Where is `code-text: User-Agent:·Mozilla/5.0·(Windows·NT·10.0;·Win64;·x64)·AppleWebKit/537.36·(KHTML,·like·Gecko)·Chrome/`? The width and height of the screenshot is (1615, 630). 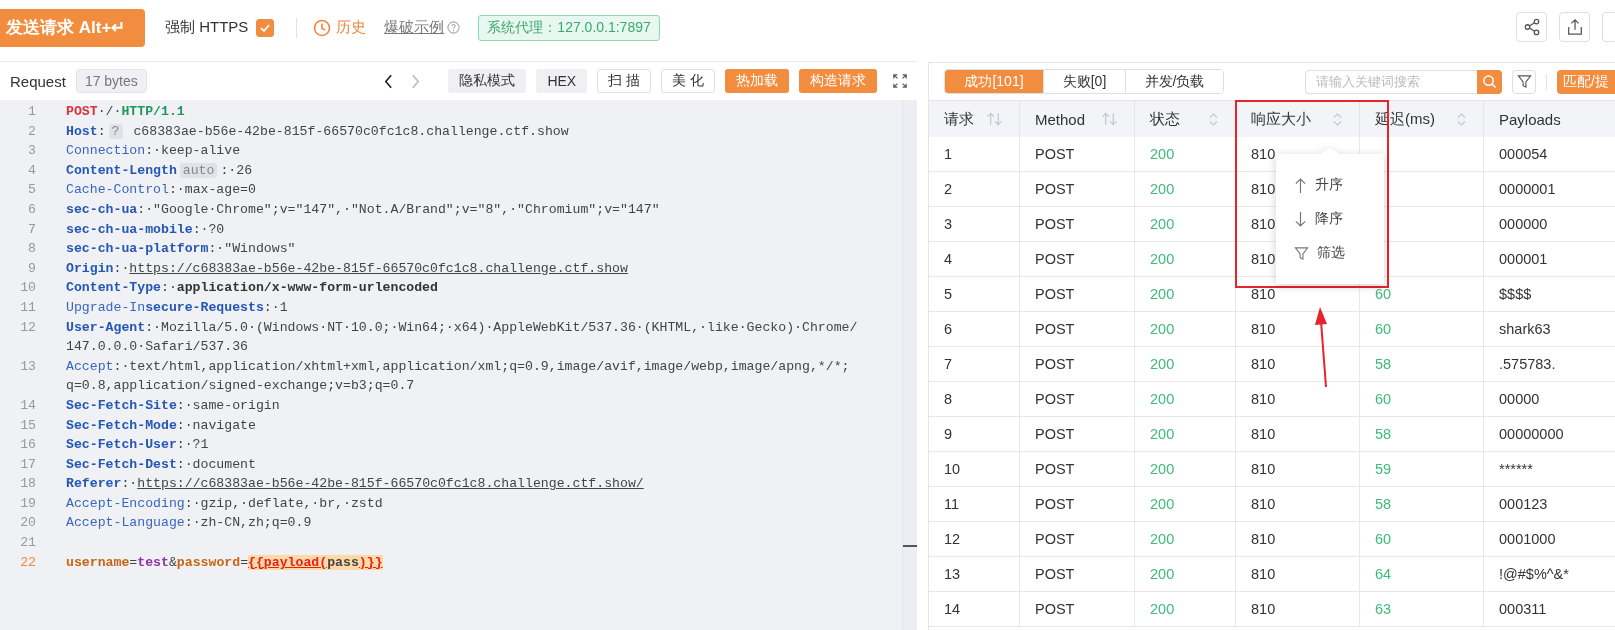 code-text: User-Agent:·Mozilla/5.0·(Windows·NT·10.0;·Win64;·x64)·AppleWebKit/537.36·(KHTML,·like·Gecko)·Chrome/ is located at coordinates (462, 327).